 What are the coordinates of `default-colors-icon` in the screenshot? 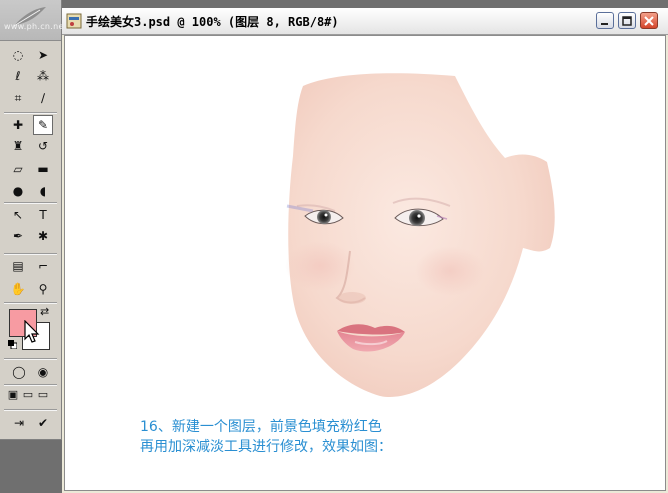 It's located at (12, 344).